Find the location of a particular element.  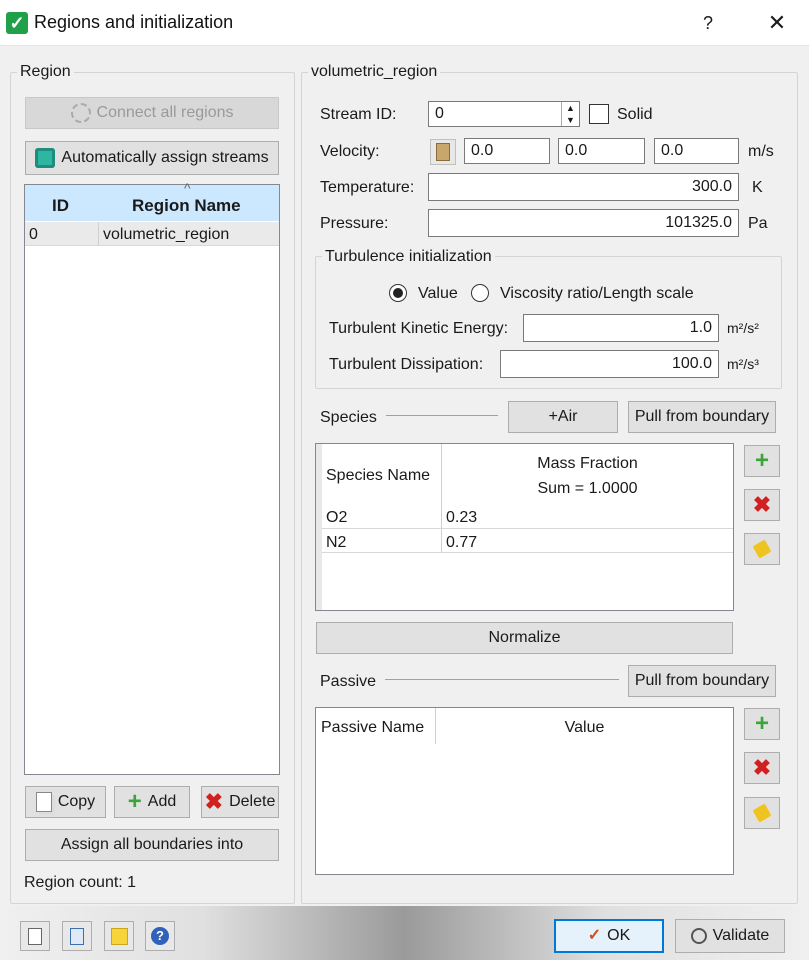

column-divider is located at coordinates (98, 234).